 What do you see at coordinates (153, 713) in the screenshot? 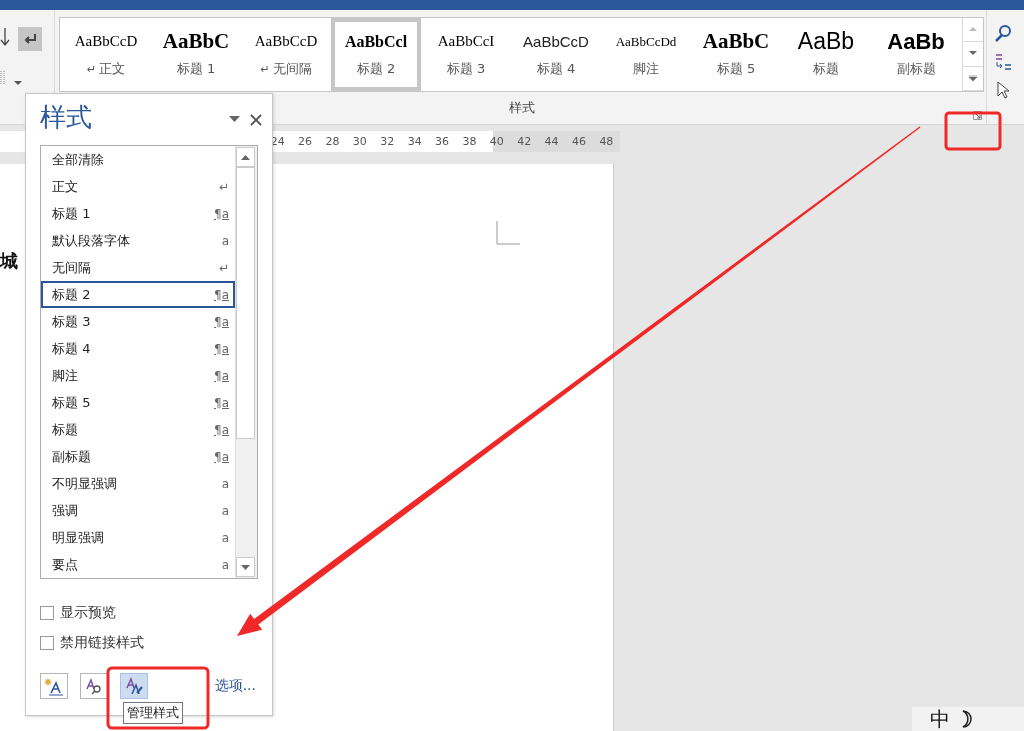
I see `tooltip: 管理样式` at bounding box center [153, 713].